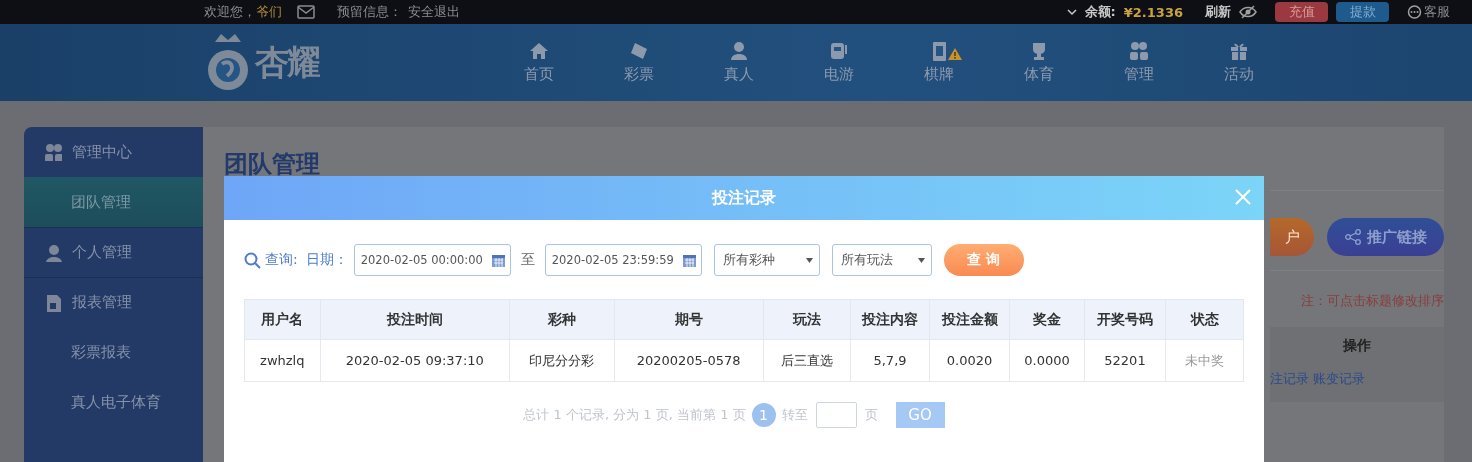 Image resolution: width=1472 pixels, height=462 pixels. What do you see at coordinates (1125, 360) in the screenshot?
I see `table-cell: 52201` at bounding box center [1125, 360].